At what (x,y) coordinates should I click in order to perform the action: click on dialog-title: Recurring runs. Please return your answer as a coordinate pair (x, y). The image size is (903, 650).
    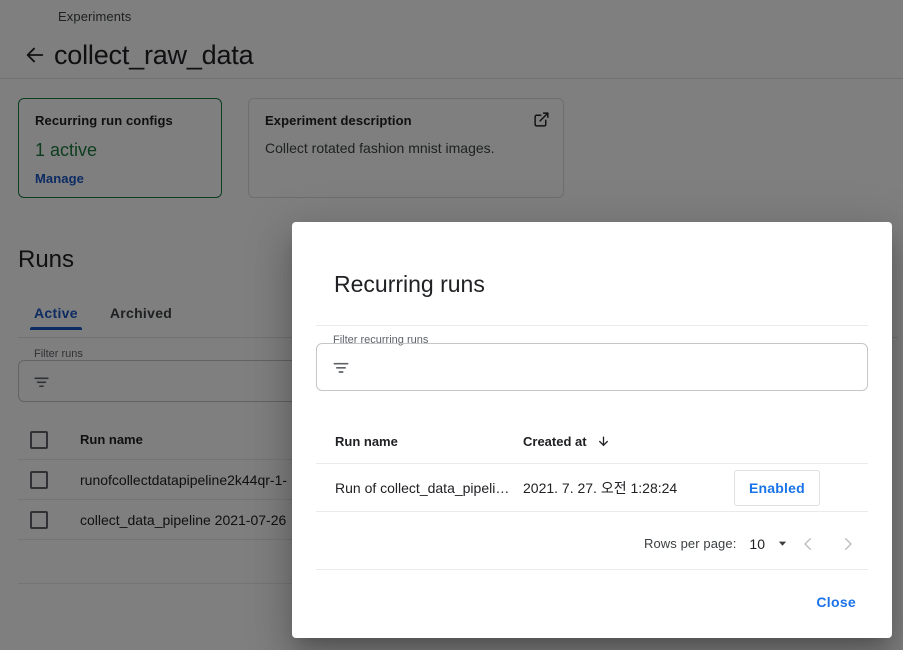
    Looking at the image, I should click on (409, 284).